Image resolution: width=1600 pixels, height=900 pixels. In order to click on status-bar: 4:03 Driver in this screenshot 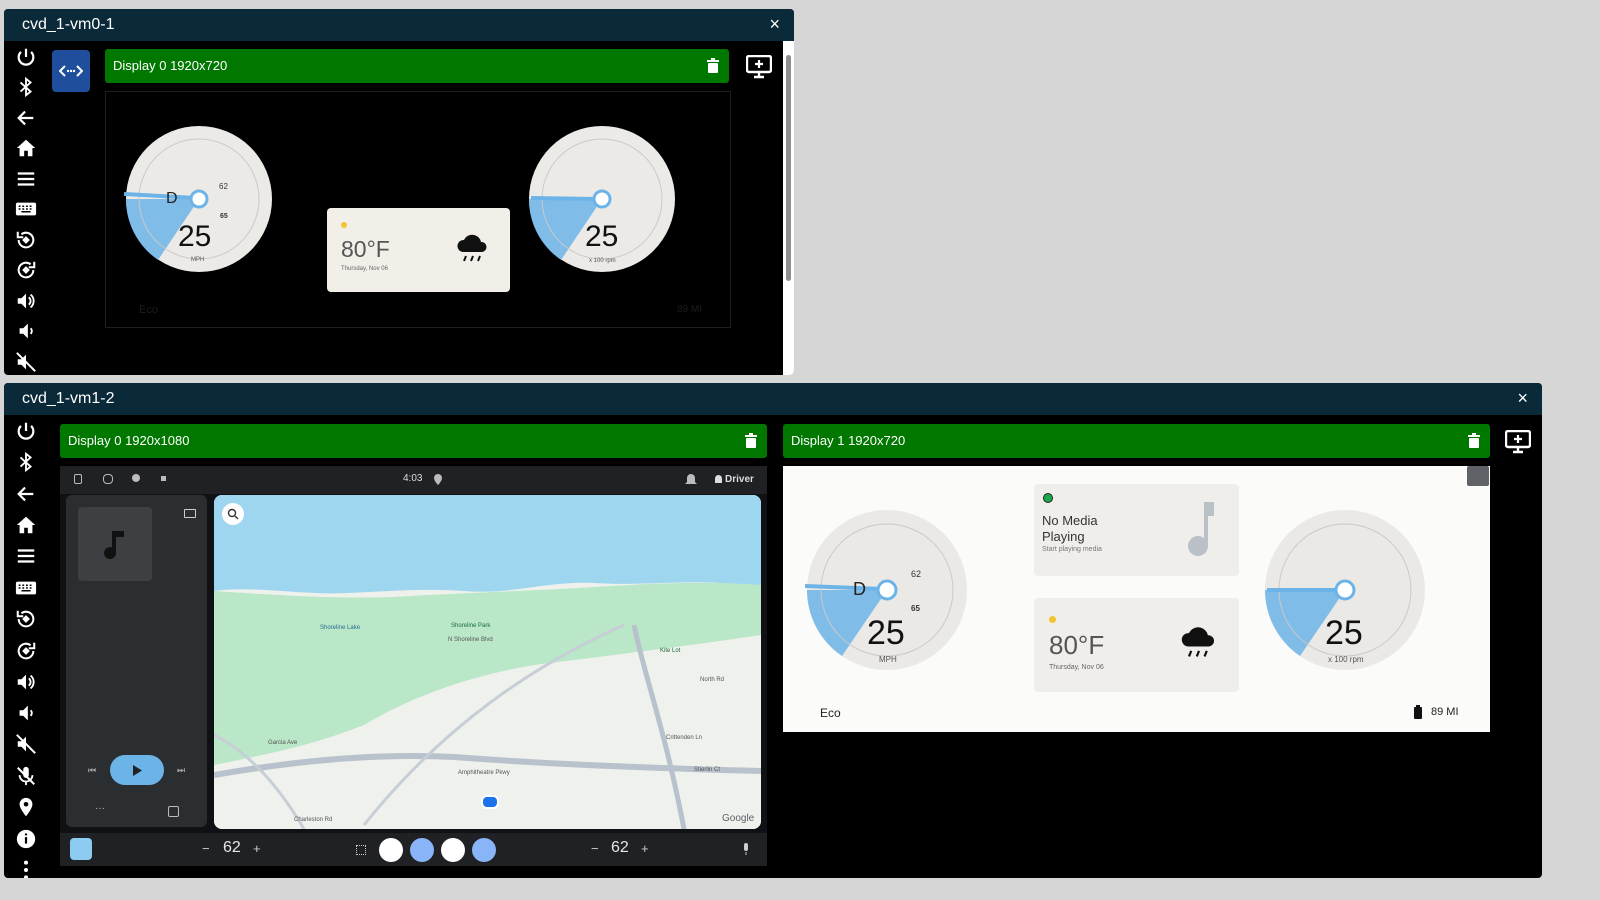, I will do `click(413, 480)`.